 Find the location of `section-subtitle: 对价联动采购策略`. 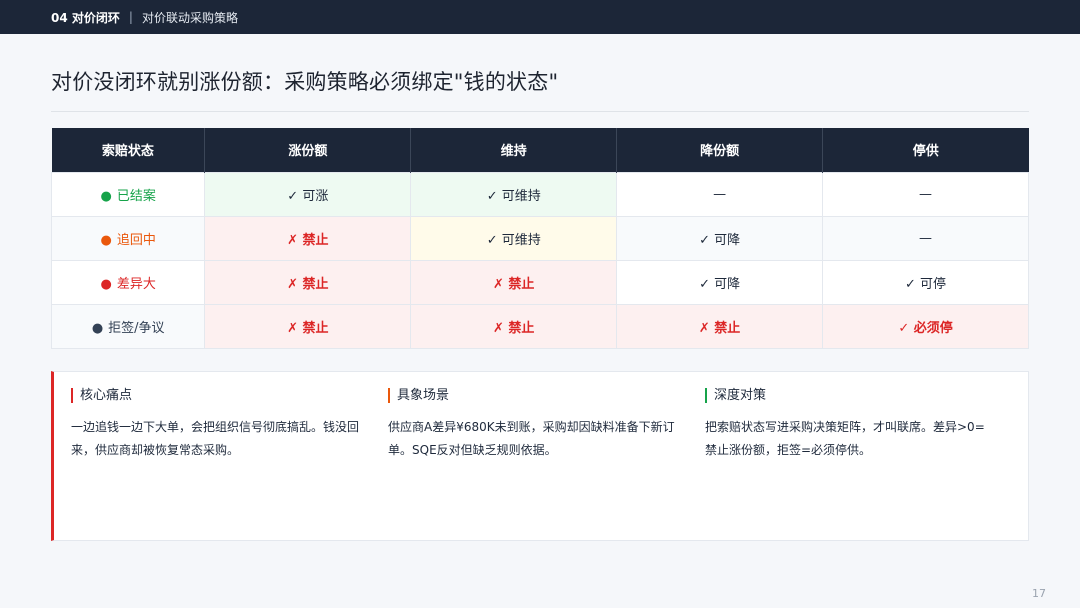

section-subtitle: 对价联动采购策略 is located at coordinates (189, 17).